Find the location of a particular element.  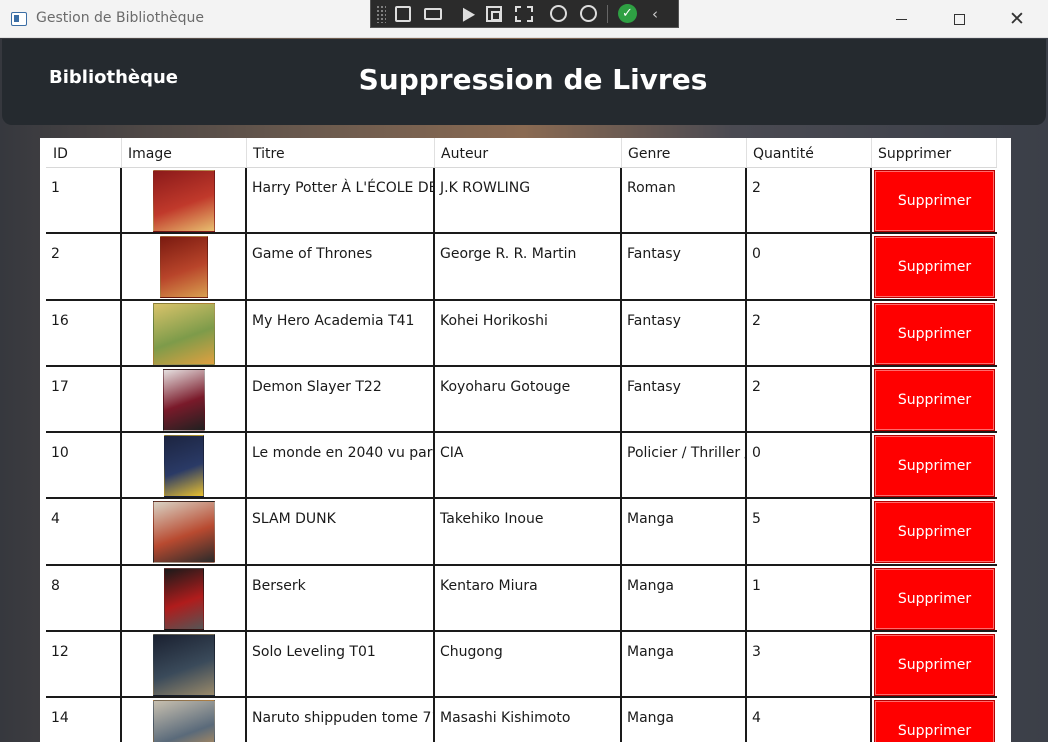

column-header-author: Auteur is located at coordinates (528, 152).